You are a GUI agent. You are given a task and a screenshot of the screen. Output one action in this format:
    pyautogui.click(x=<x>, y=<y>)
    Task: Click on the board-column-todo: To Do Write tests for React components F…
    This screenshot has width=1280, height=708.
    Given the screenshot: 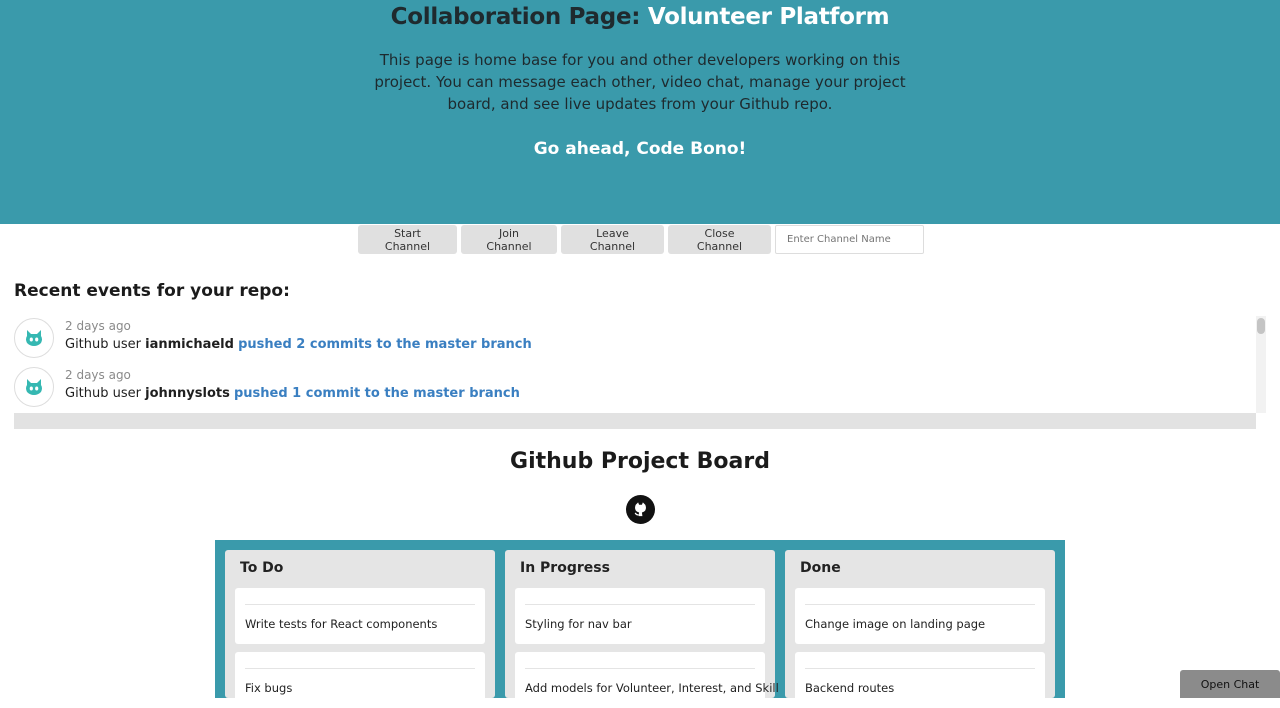 What is the action you would take?
    pyautogui.click(x=360, y=629)
    